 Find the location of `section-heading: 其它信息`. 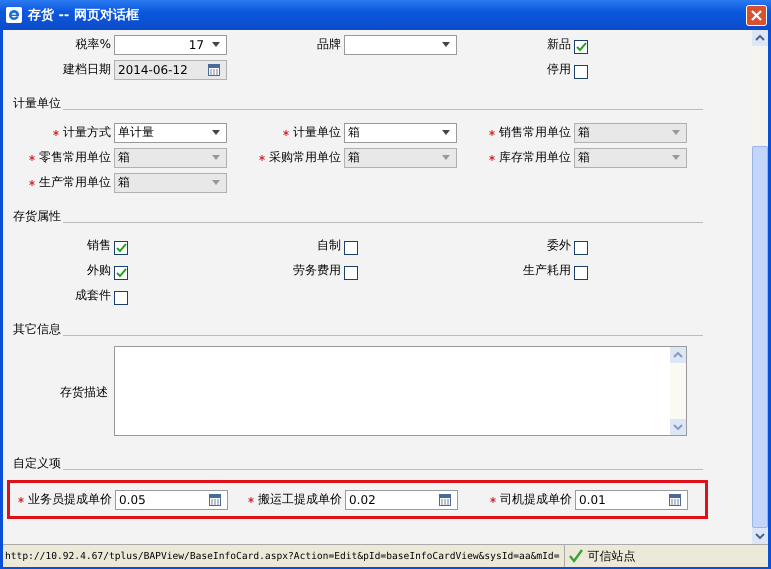

section-heading: 其它信息 is located at coordinates (37, 329).